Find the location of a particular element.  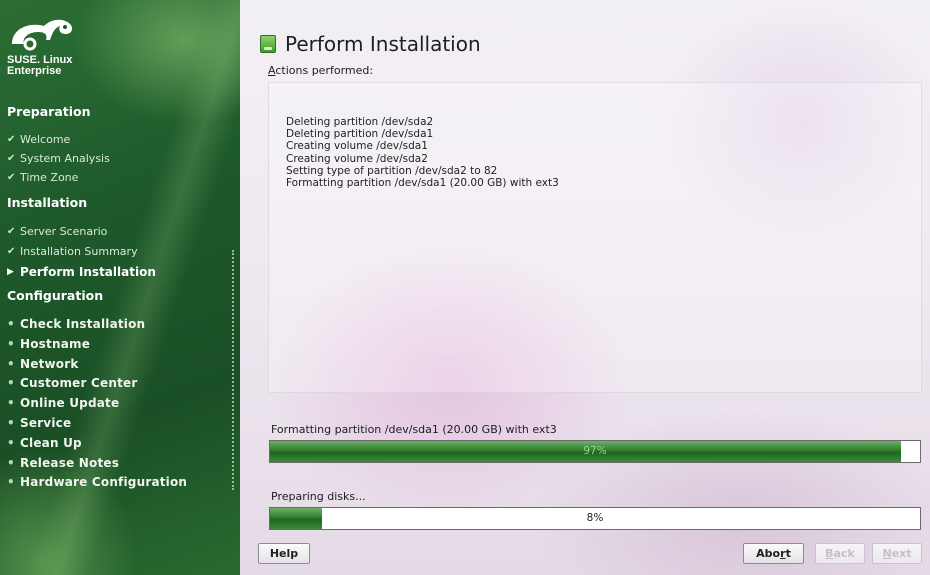

sidebar-step-label: System Analysis is located at coordinates (65, 158).